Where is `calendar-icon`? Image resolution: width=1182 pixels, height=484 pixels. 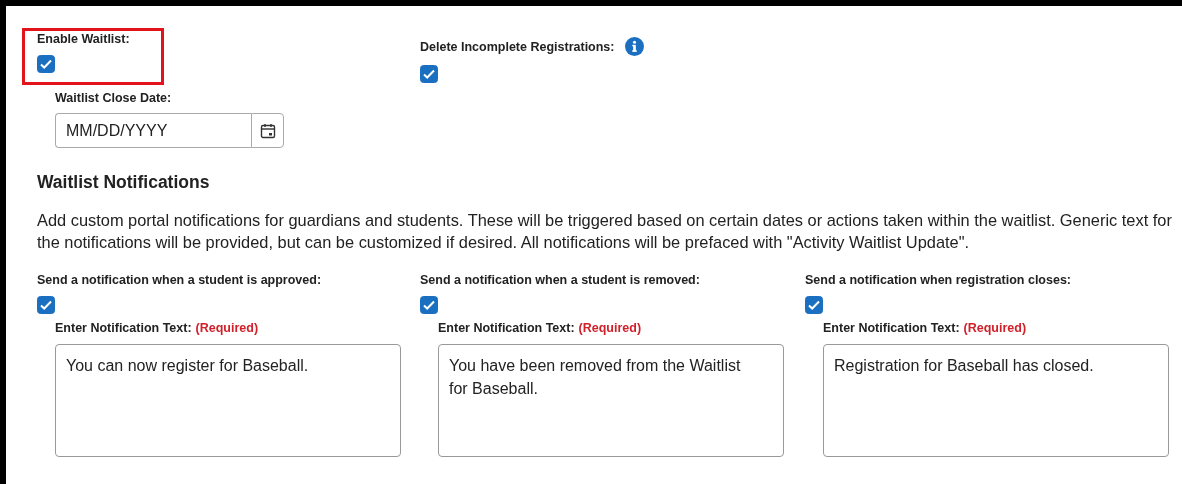
calendar-icon is located at coordinates (267, 130).